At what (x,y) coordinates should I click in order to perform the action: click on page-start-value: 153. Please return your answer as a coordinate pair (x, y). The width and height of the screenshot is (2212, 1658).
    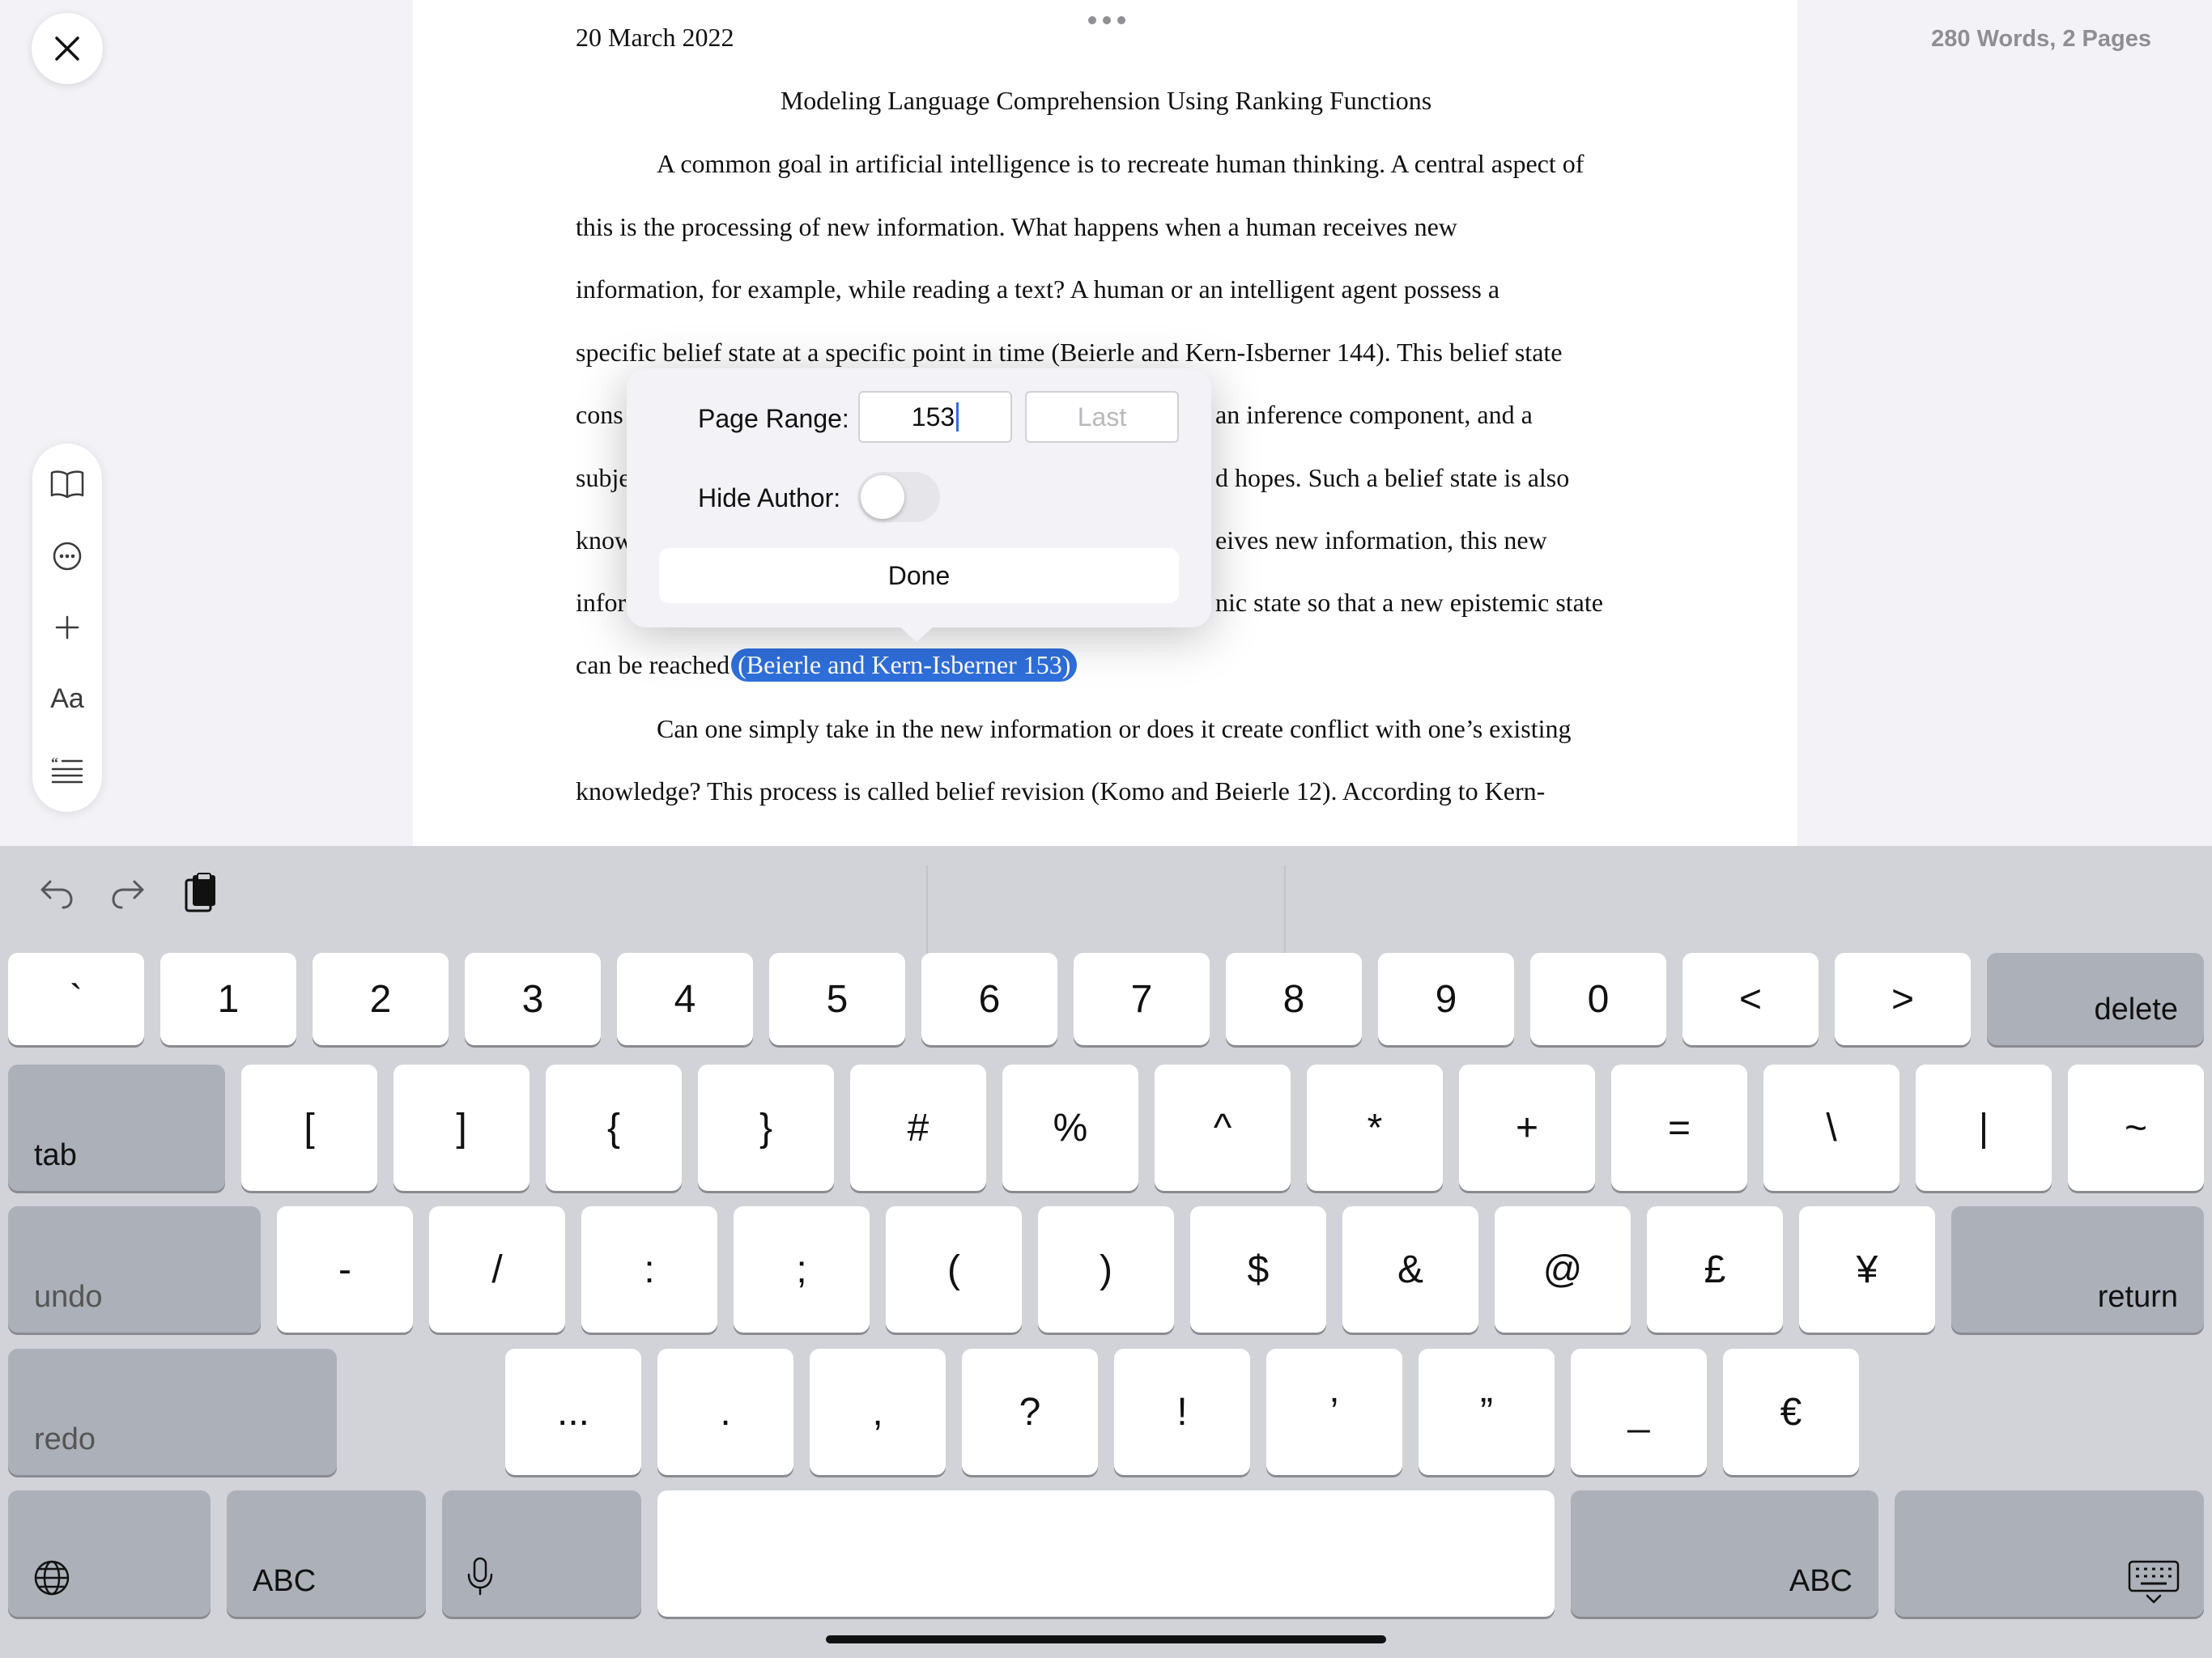
    Looking at the image, I should click on (933, 417).